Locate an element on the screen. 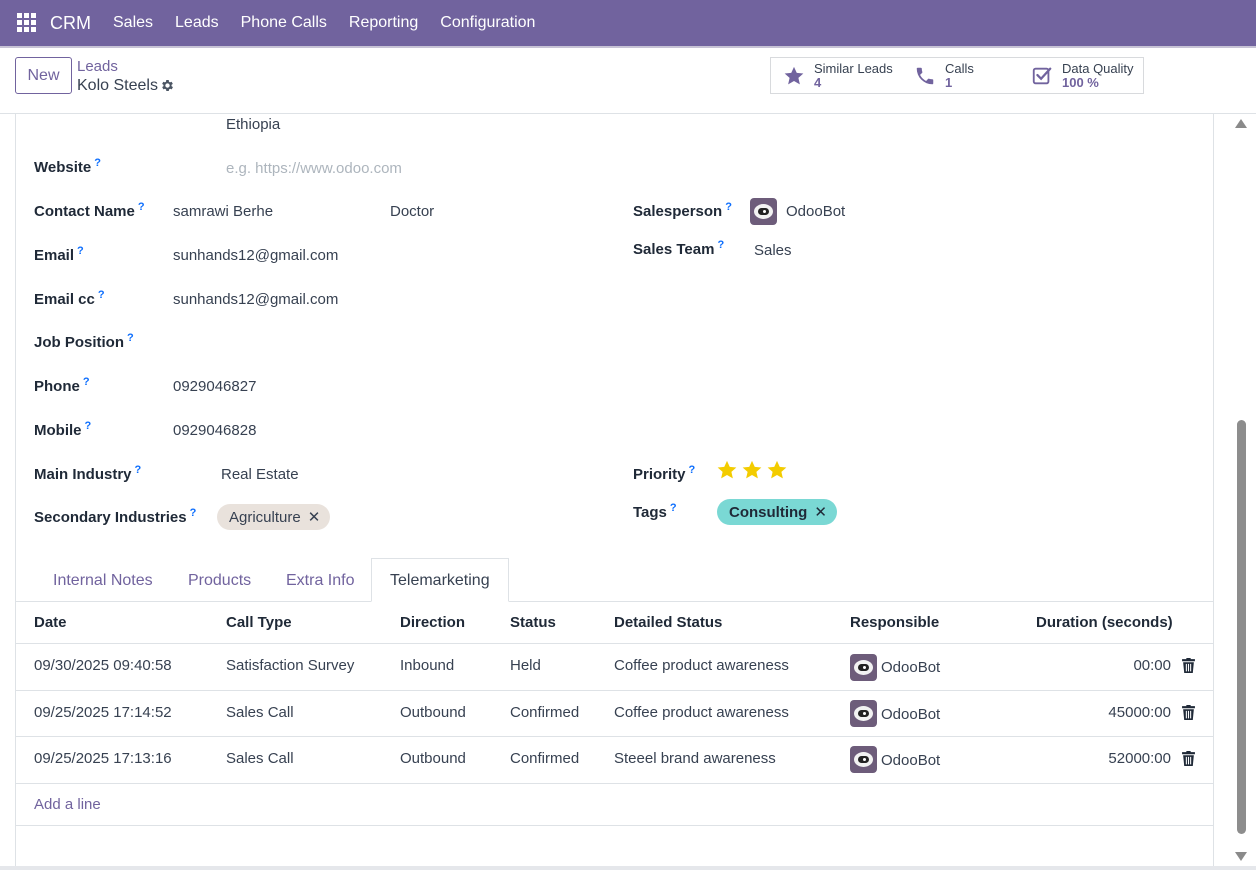  col-date: Date is located at coordinates (50, 622).